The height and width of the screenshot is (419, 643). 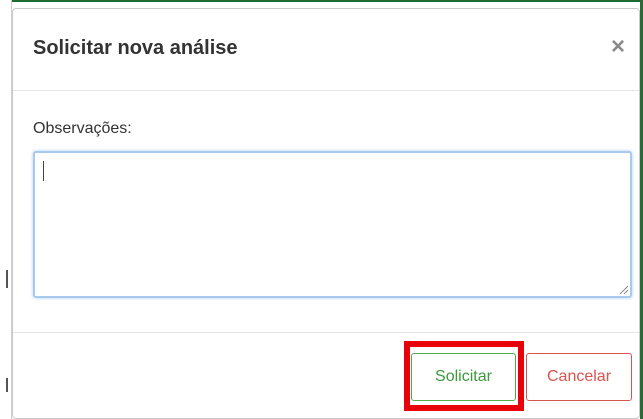 I want to click on close-button: ×, so click(x=618, y=47).